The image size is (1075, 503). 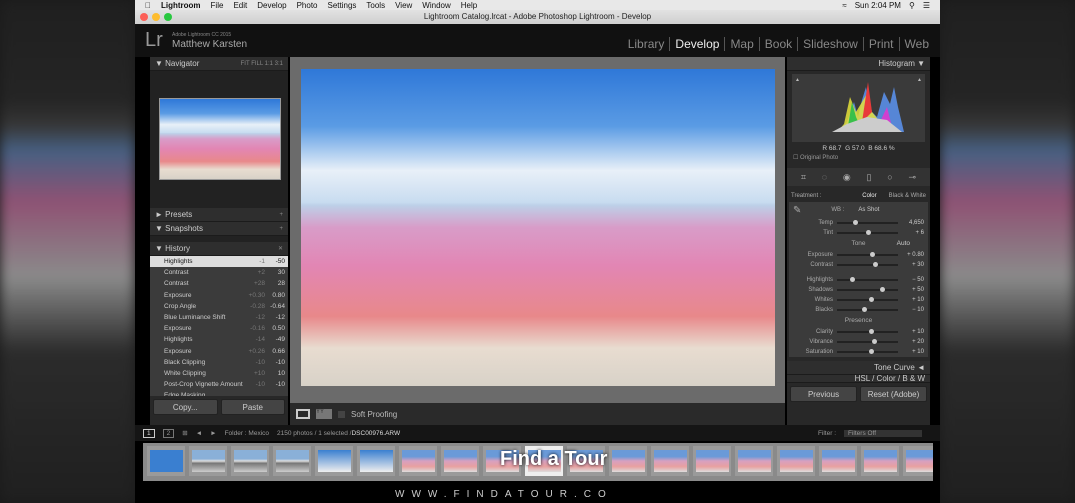 I want to click on tone-curve-header: Tone Curve ◄, so click(x=858, y=368).